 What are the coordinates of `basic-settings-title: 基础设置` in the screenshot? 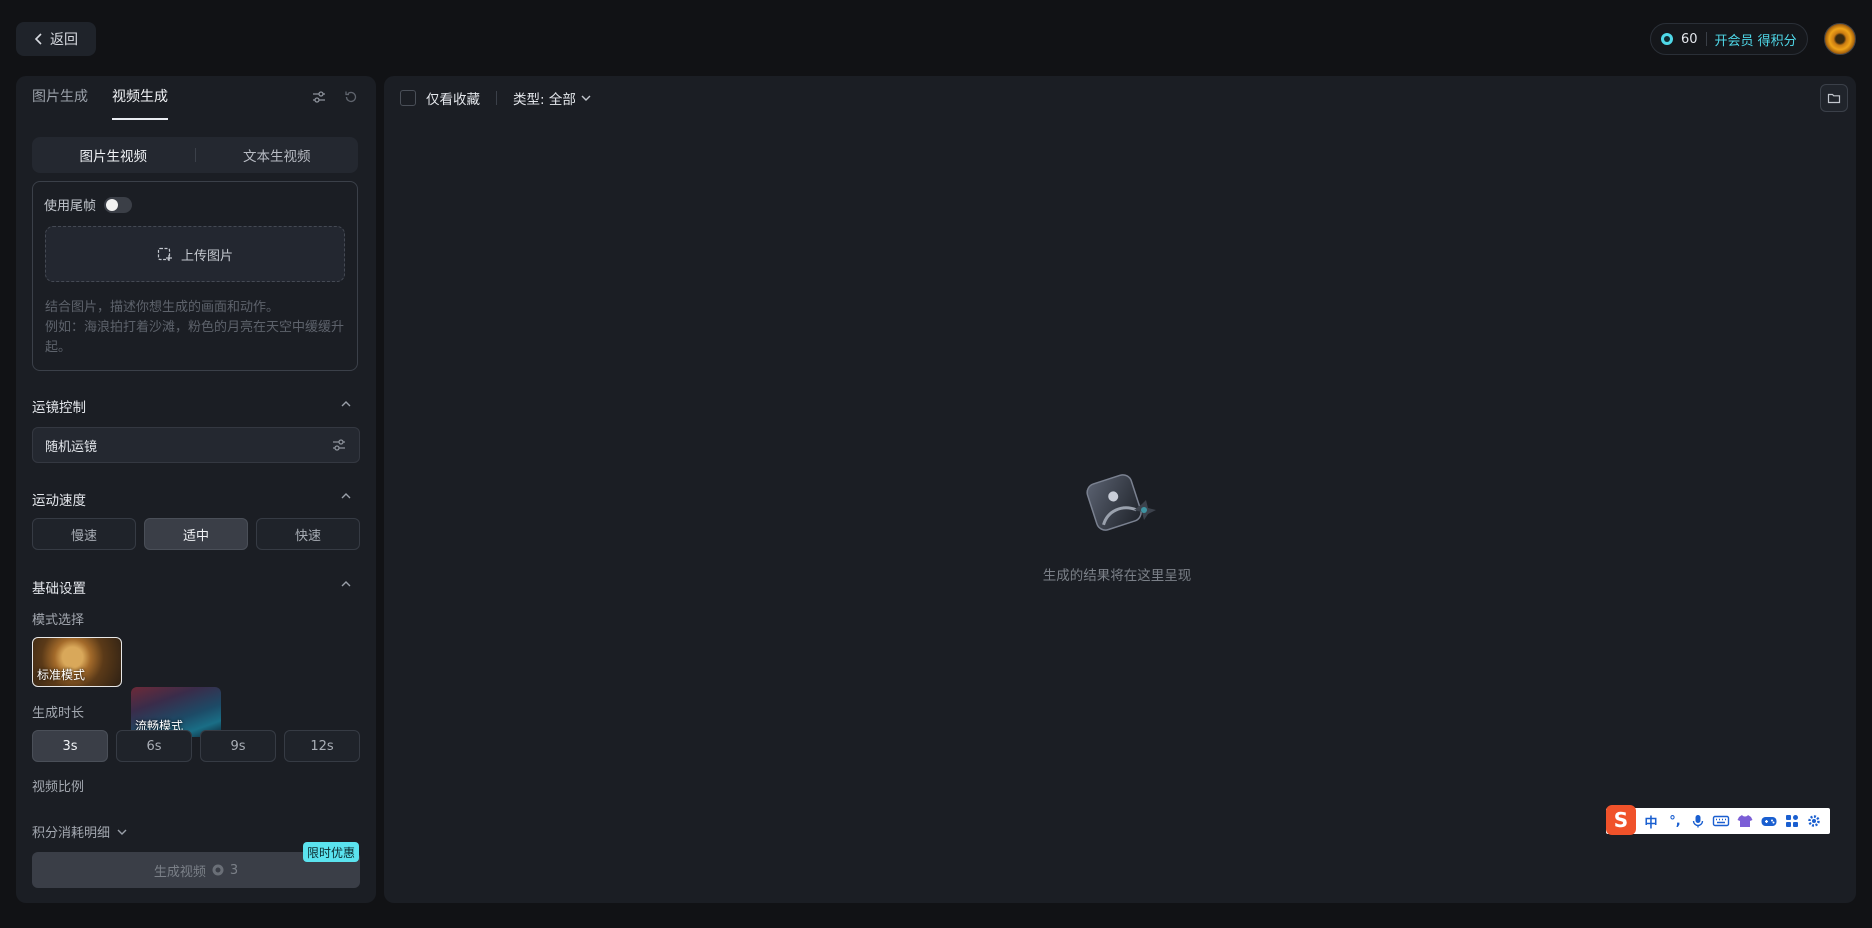 It's located at (59, 589).